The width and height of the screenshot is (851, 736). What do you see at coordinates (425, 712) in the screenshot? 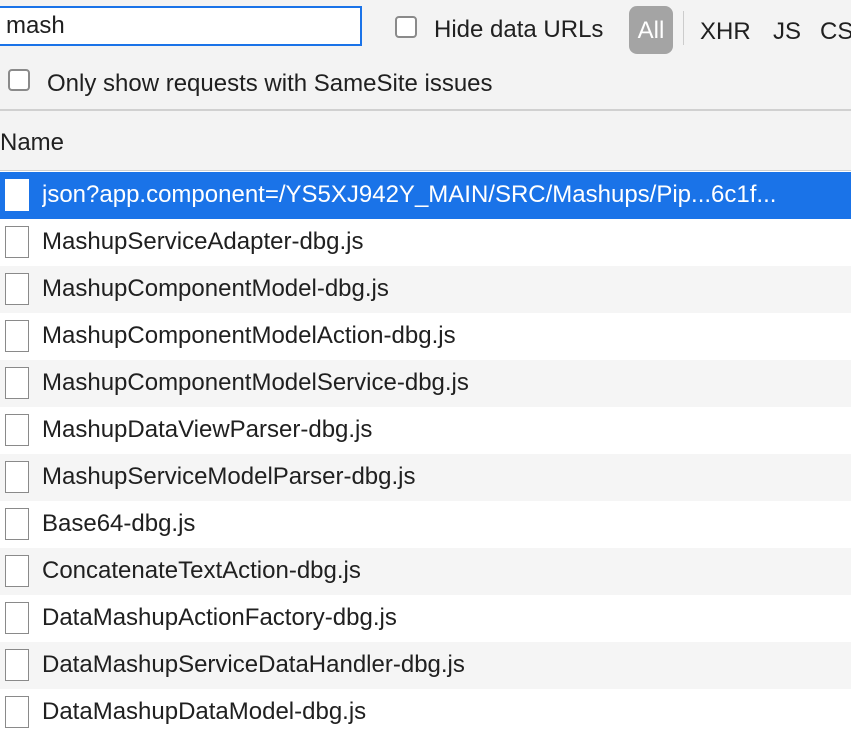
I see `request-row: DataMashupDataModel-dbg.js` at bounding box center [425, 712].